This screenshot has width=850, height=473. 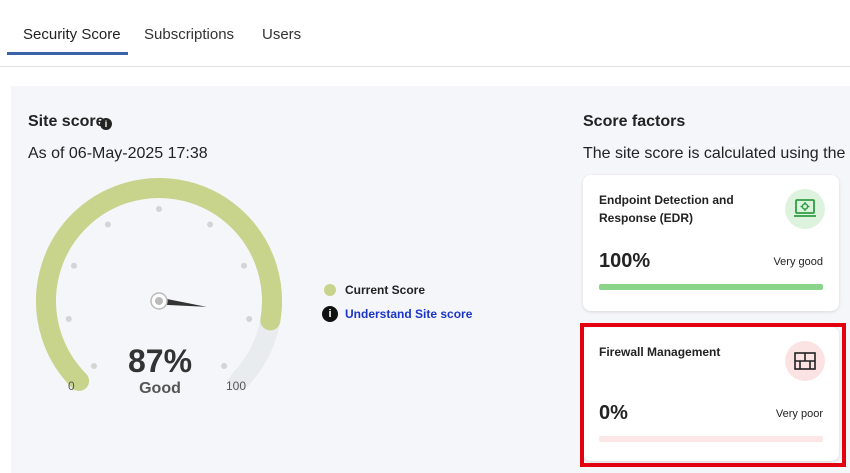 I want to click on site-score-title: Site score, so click(x=66, y=121).